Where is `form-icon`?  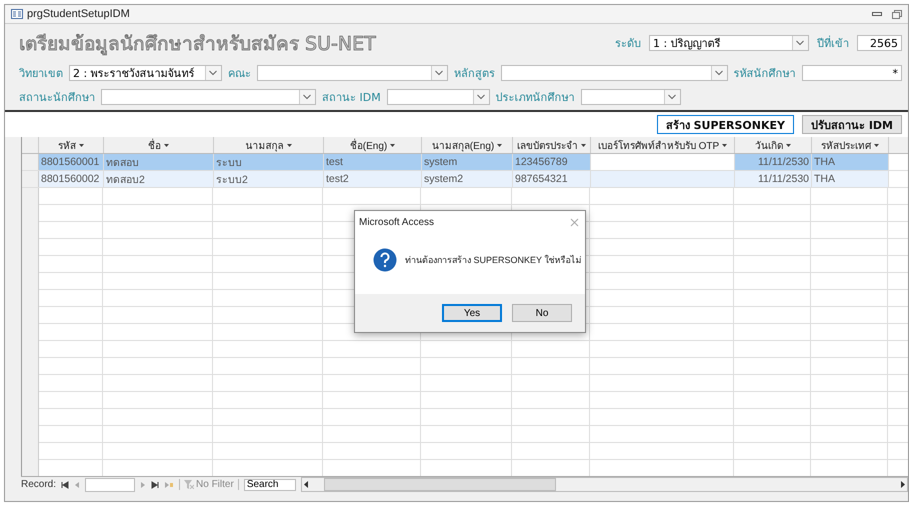
form-icon is located at coordinates (17, 14).